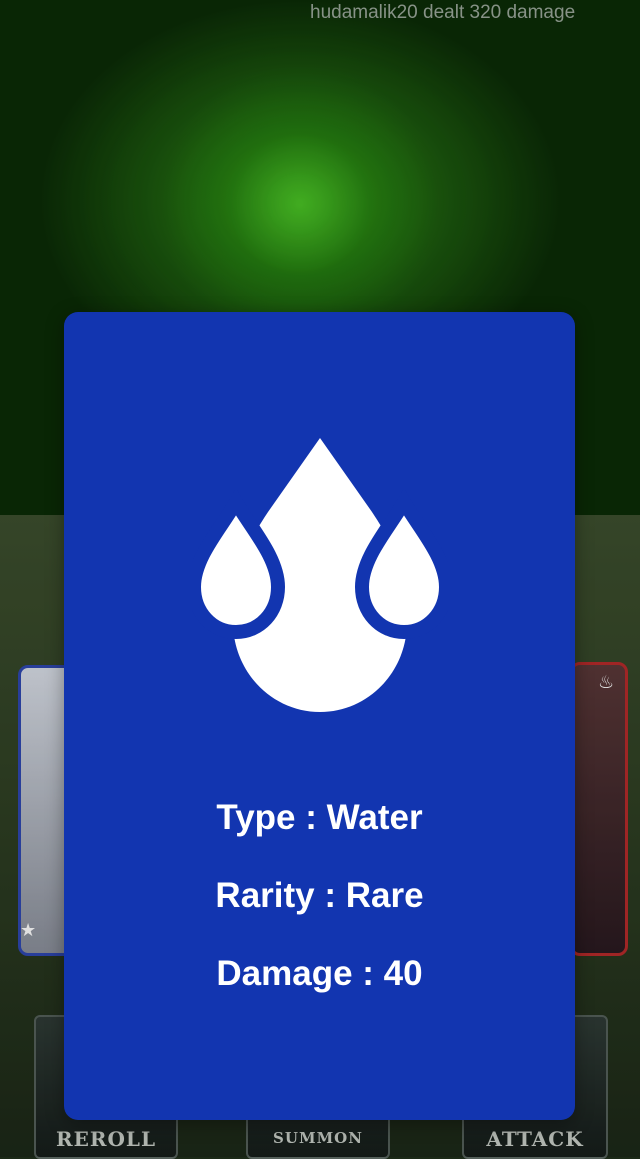 This screenshot has width=640, height=1159. I want to click on card-rarity: Rarity : Rare, so click(319, 895).